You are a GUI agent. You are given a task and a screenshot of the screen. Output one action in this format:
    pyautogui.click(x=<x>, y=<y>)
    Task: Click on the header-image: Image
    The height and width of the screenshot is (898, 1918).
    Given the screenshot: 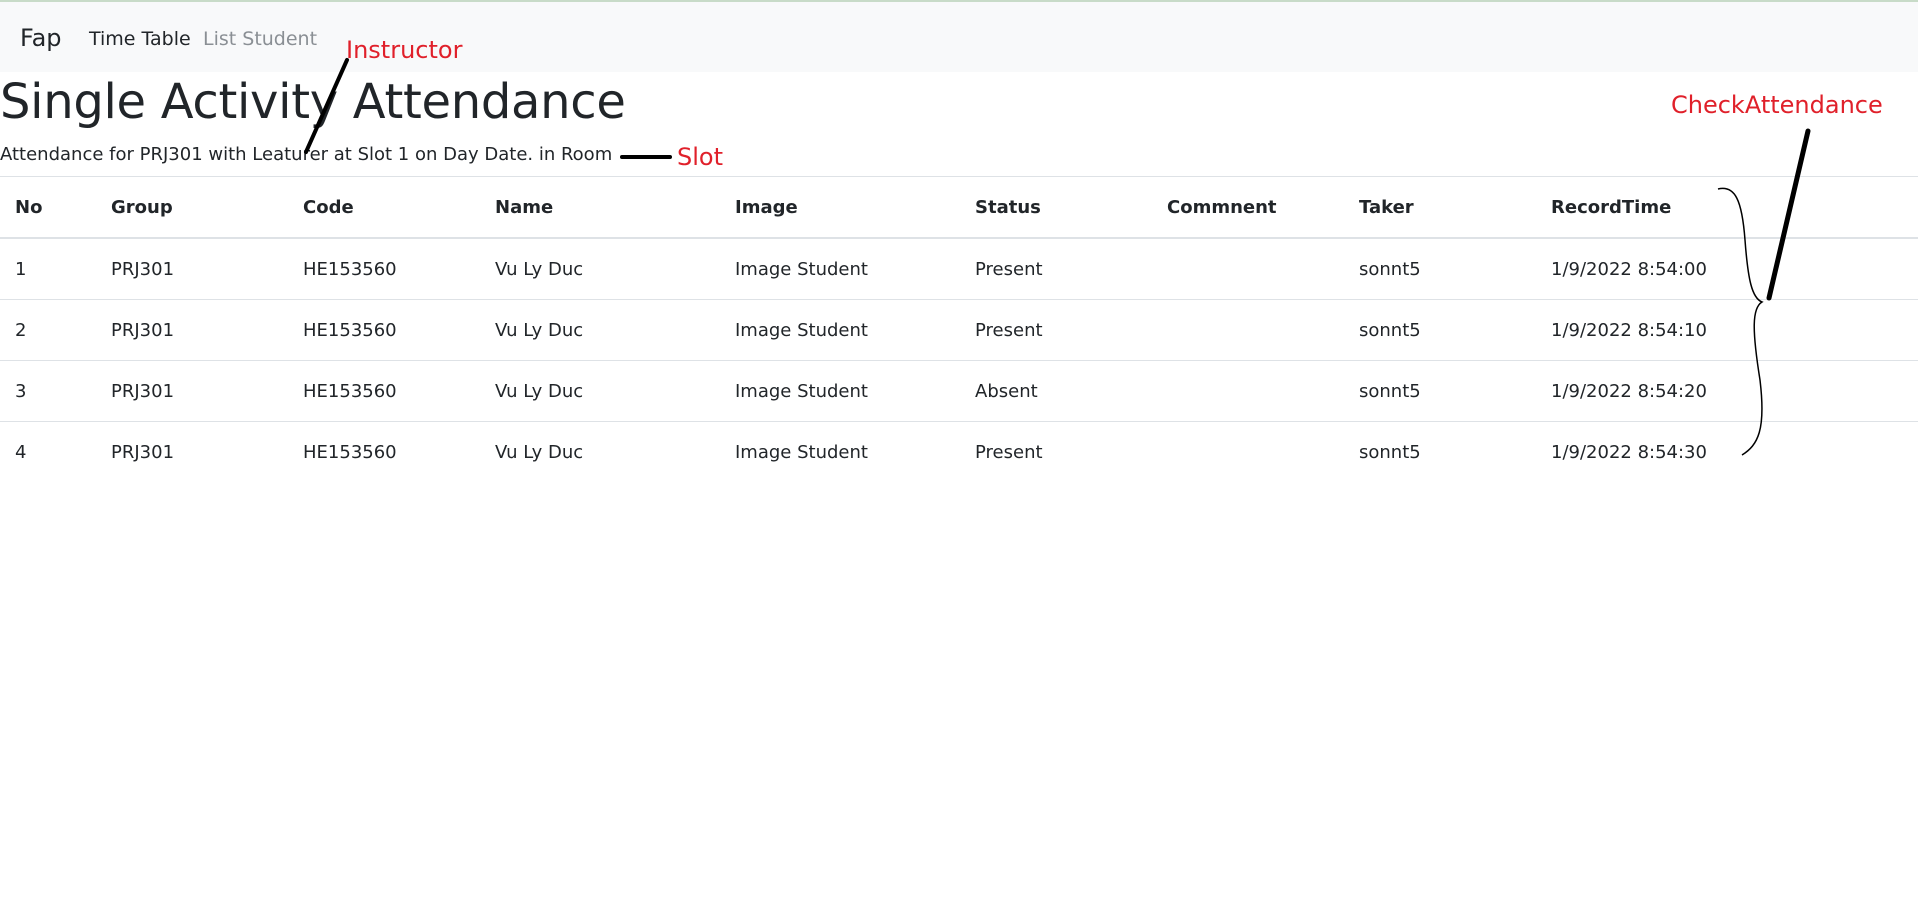 What is the action you would take?
    pyautogui.click(x=840, y=207)
    